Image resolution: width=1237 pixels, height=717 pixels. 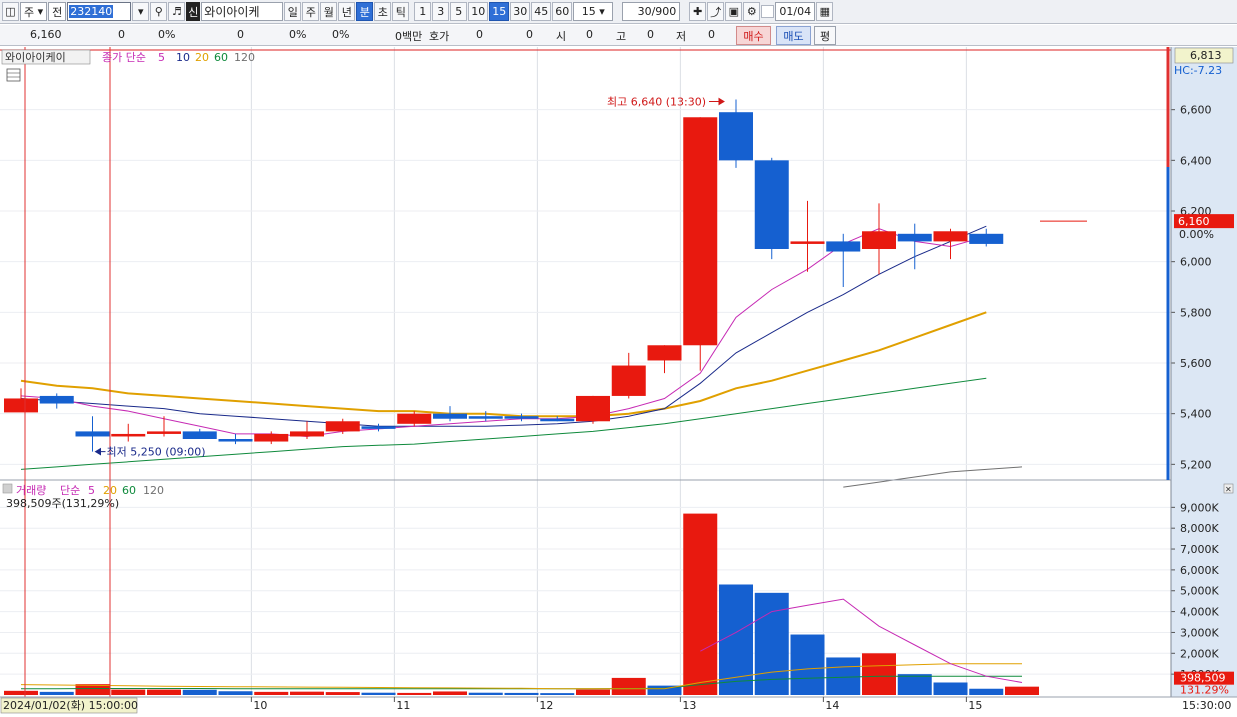 What do you see at coordinates (541, 11) in the screenshot?
I see `minute-45: 45` at bounding box center [541, 11].